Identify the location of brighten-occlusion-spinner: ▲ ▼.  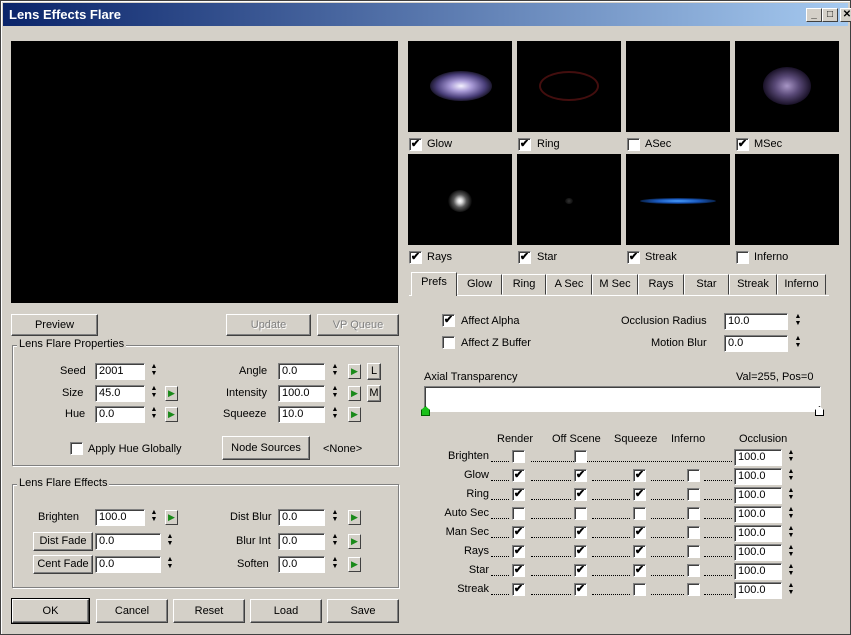
(791, 457).